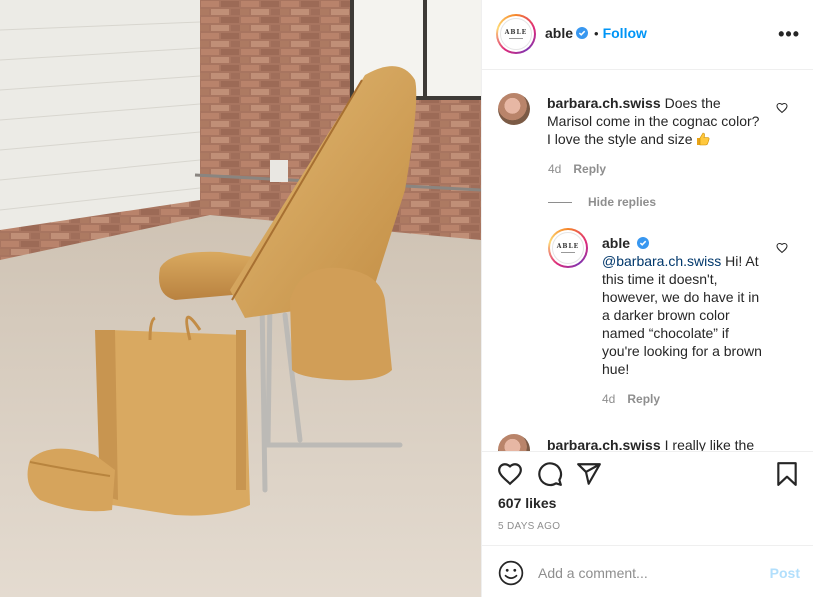 Image resolution: width=813 pixels, height=598 pixels. I want to click on comment-icon, so click(550, 474).